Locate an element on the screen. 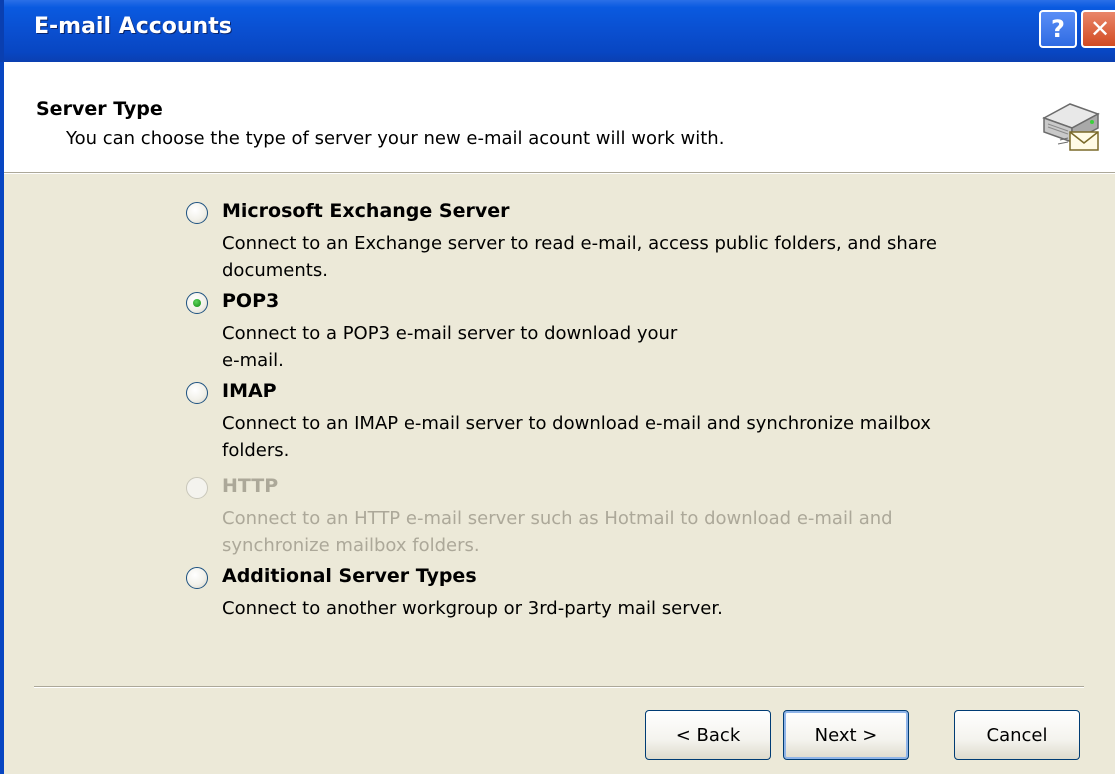 The height and width of the screenshot is (774, 1115). option-additional-label: Additional Server Types is located at coordinates (349, 576).